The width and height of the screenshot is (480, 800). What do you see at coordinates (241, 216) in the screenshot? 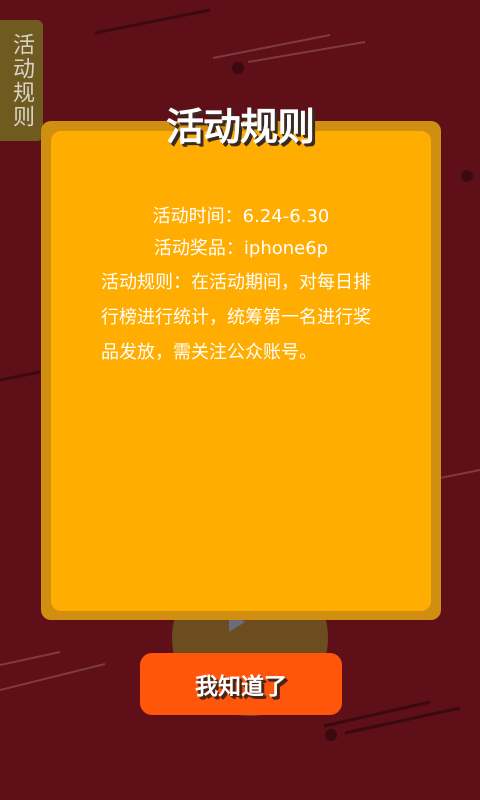
I see `event-time-text: 活动时间：6.24-6.30` at bounding box center [241, 216].